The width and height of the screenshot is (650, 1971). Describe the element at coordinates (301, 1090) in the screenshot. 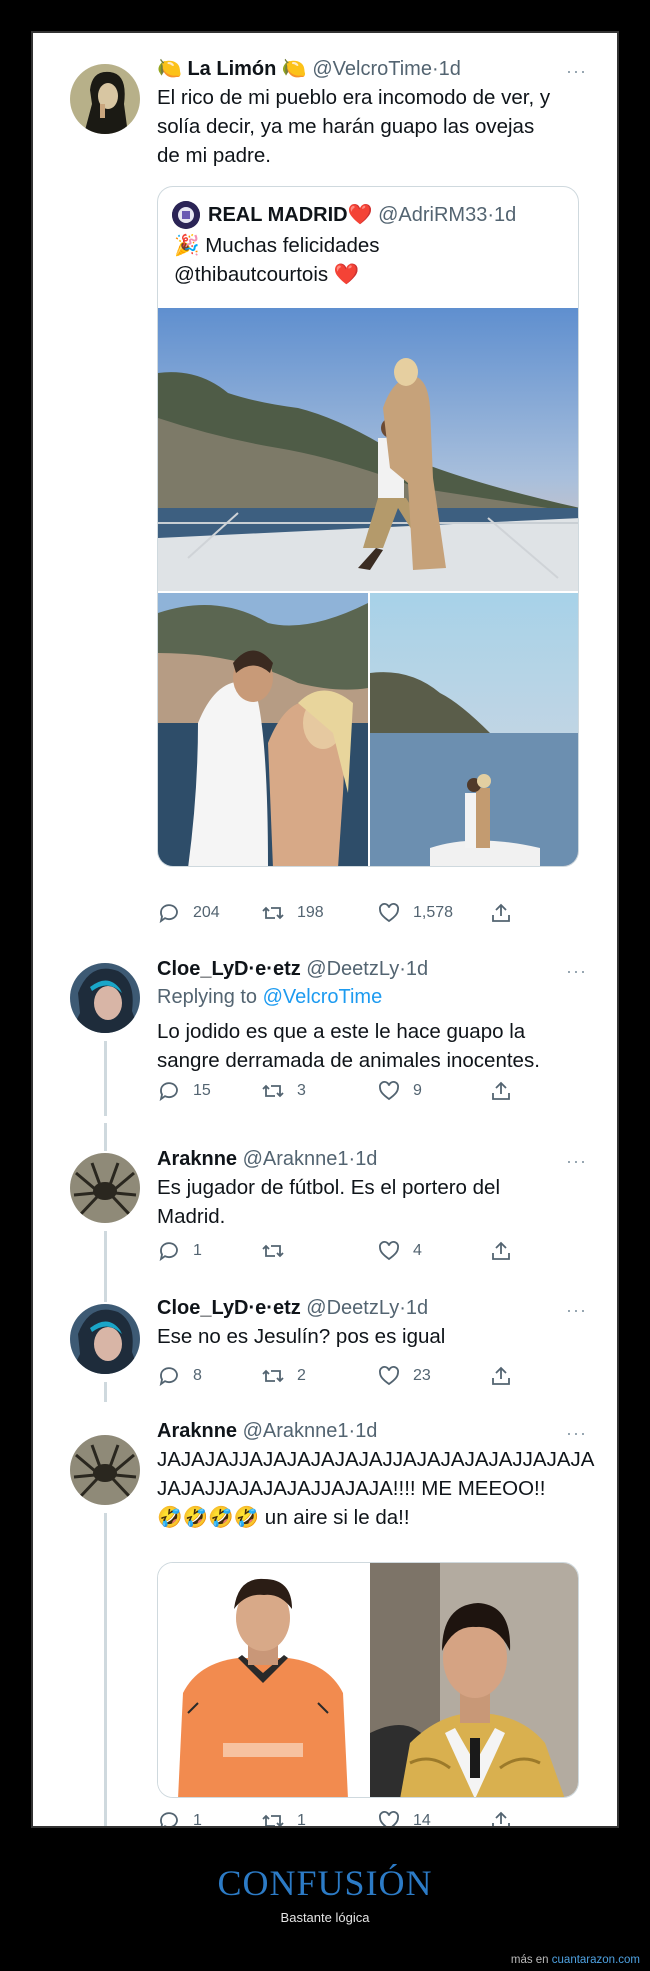

I see `retweet-count: 3` at that location.